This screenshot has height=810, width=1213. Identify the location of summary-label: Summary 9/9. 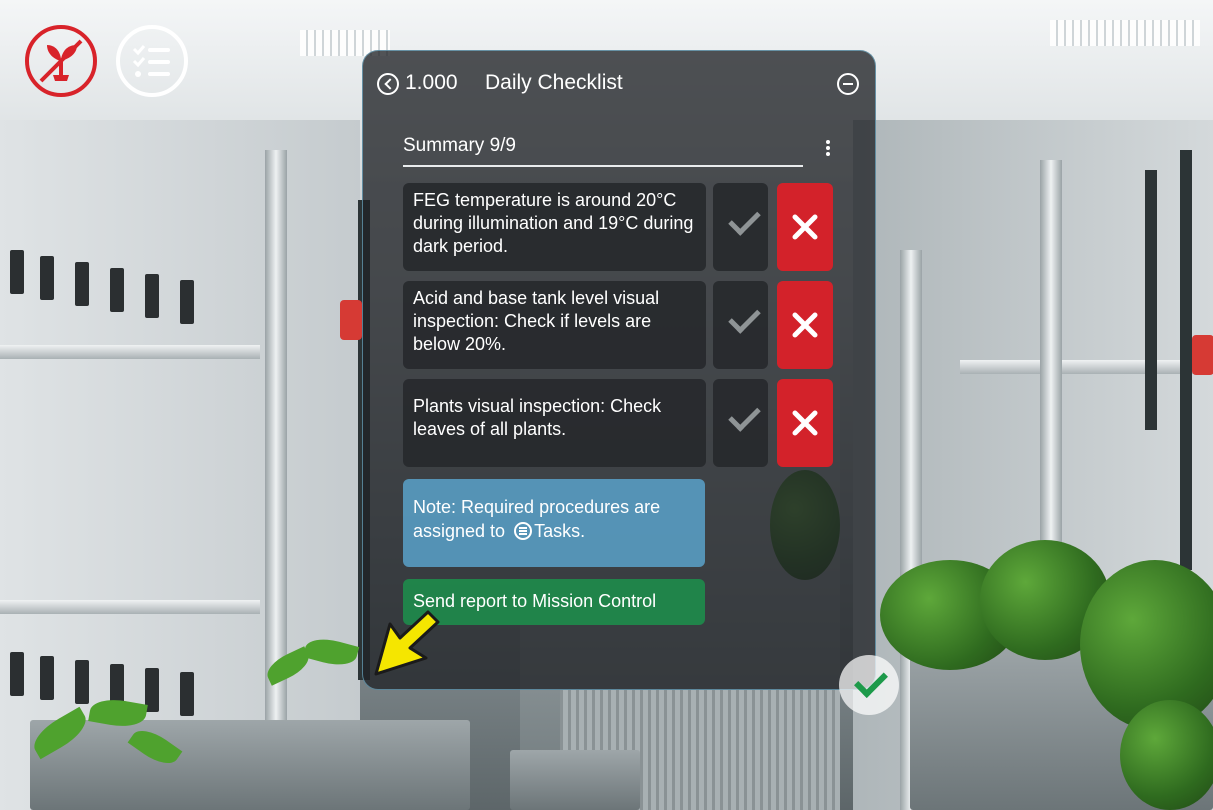
(459, 145).